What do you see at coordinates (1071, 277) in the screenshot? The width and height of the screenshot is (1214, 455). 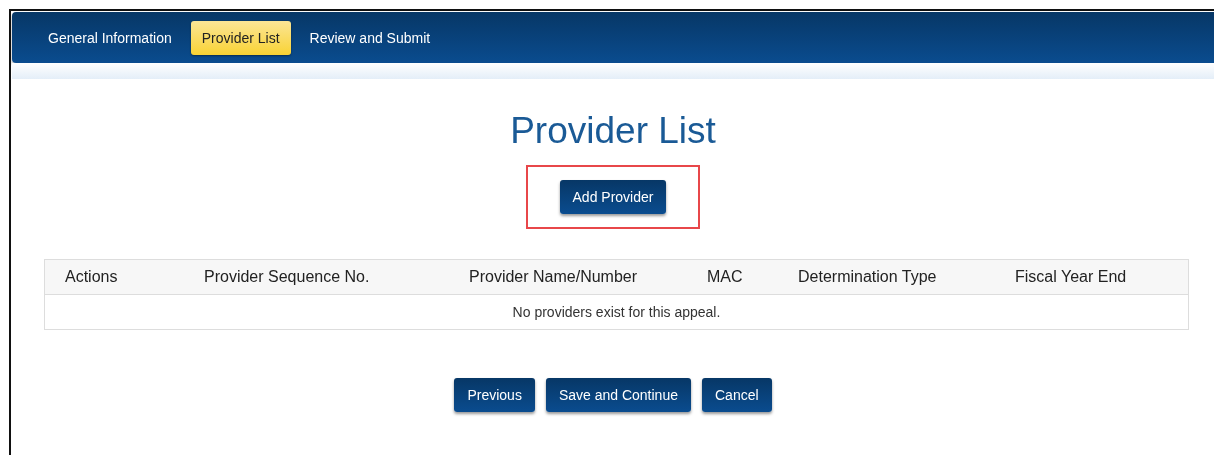 I see `column-header: Fiscal Year End` at bounding box center [1071, 277].